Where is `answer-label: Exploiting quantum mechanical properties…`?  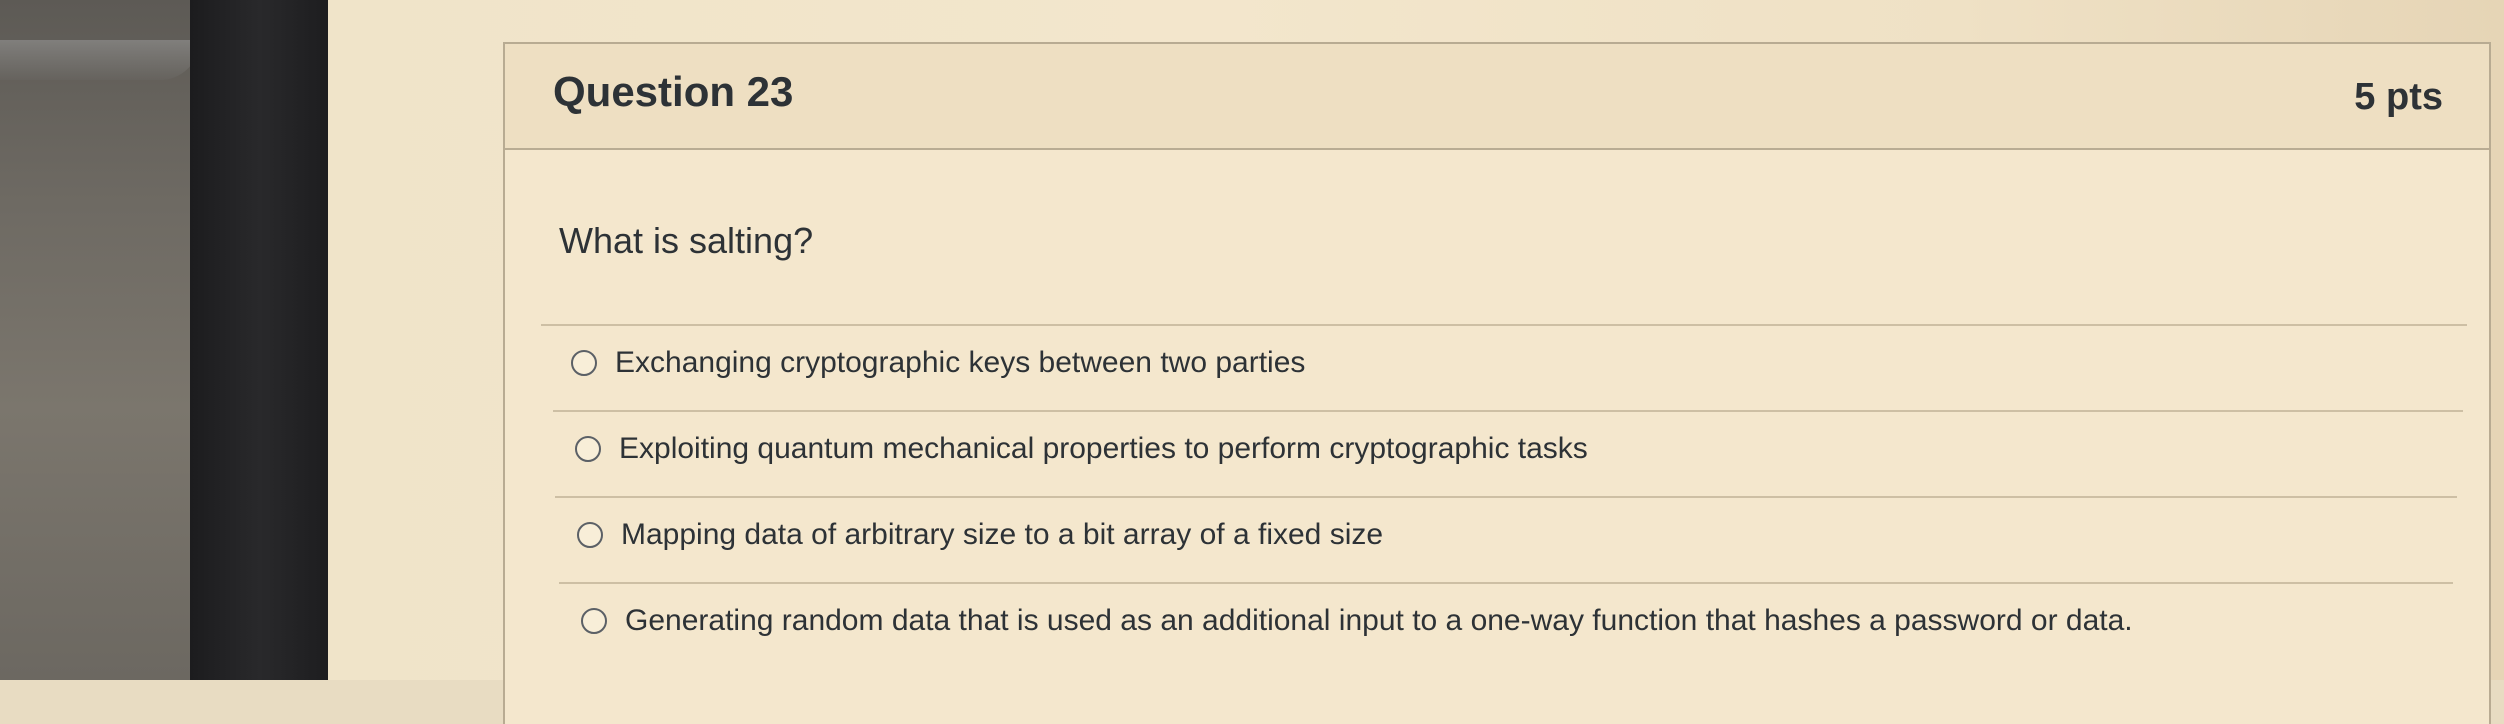 answer-label: Exploiting quantum mechanical properties… is located at coordinates (1103, 448).